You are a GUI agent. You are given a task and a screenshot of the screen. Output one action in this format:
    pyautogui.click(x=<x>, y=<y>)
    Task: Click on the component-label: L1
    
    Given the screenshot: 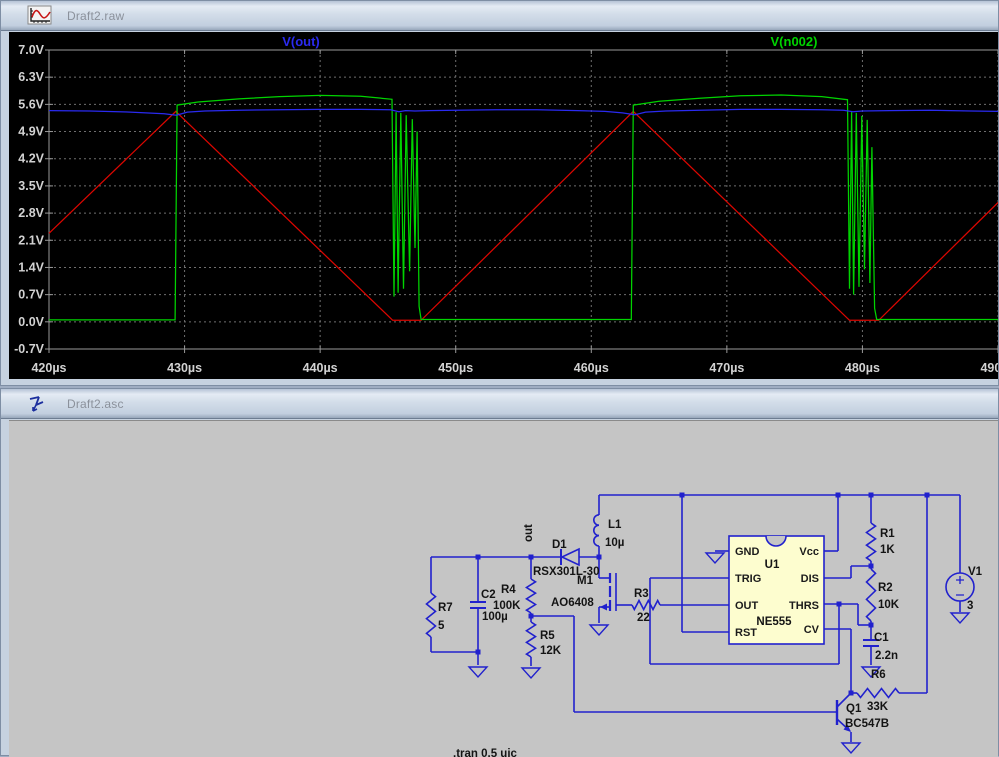 What is the action you would take?
    pyautogui.click(x=615, y=525)
    